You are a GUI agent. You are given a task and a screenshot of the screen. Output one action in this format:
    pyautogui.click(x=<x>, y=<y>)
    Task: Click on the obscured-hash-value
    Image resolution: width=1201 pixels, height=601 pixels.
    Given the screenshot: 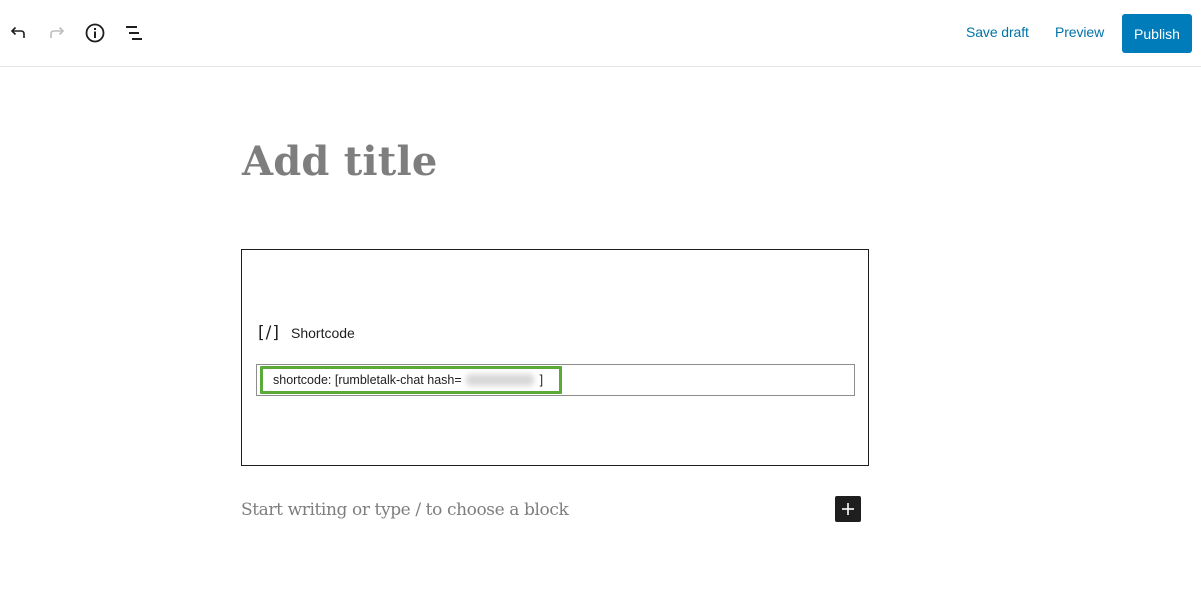 What is the action you would take?
    pyautogui.click(x=499, y=380)
    